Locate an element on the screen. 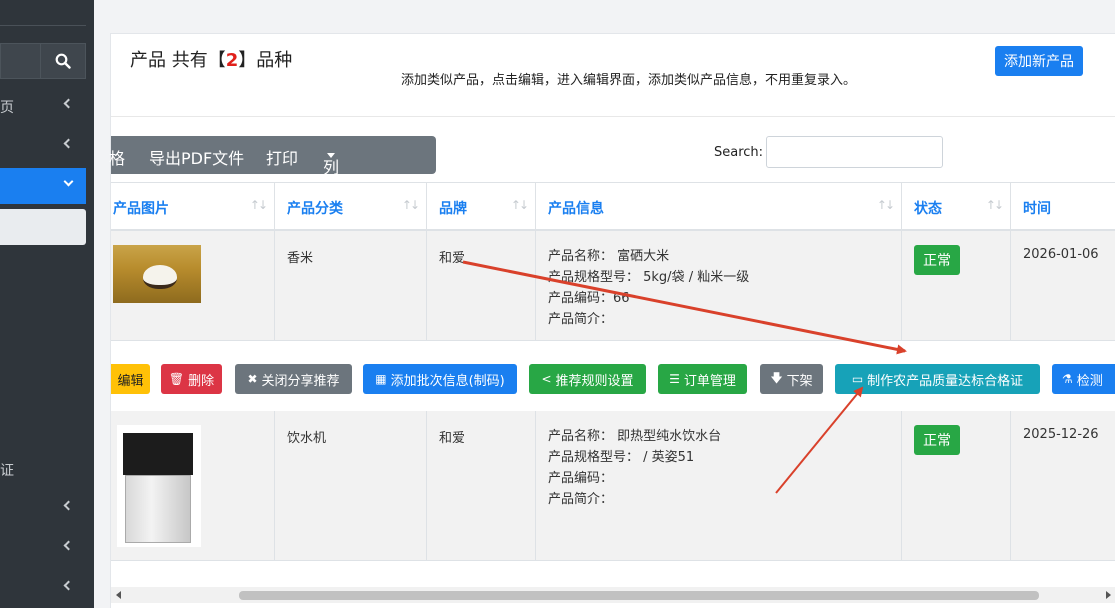  brand-cell: 和爱 is located at coordinates (480, 486).